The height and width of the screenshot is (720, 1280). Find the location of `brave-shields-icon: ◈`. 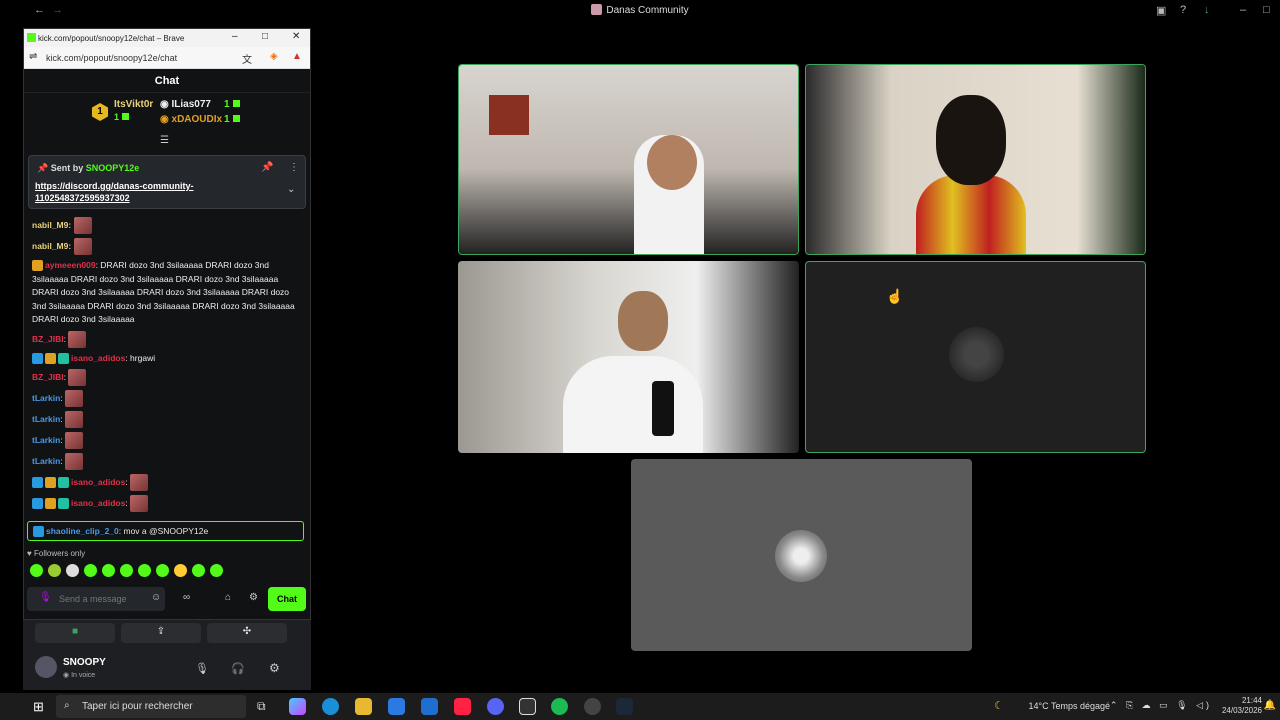

brave-shields-icon: ◈ is located at coordinates (274, 56).